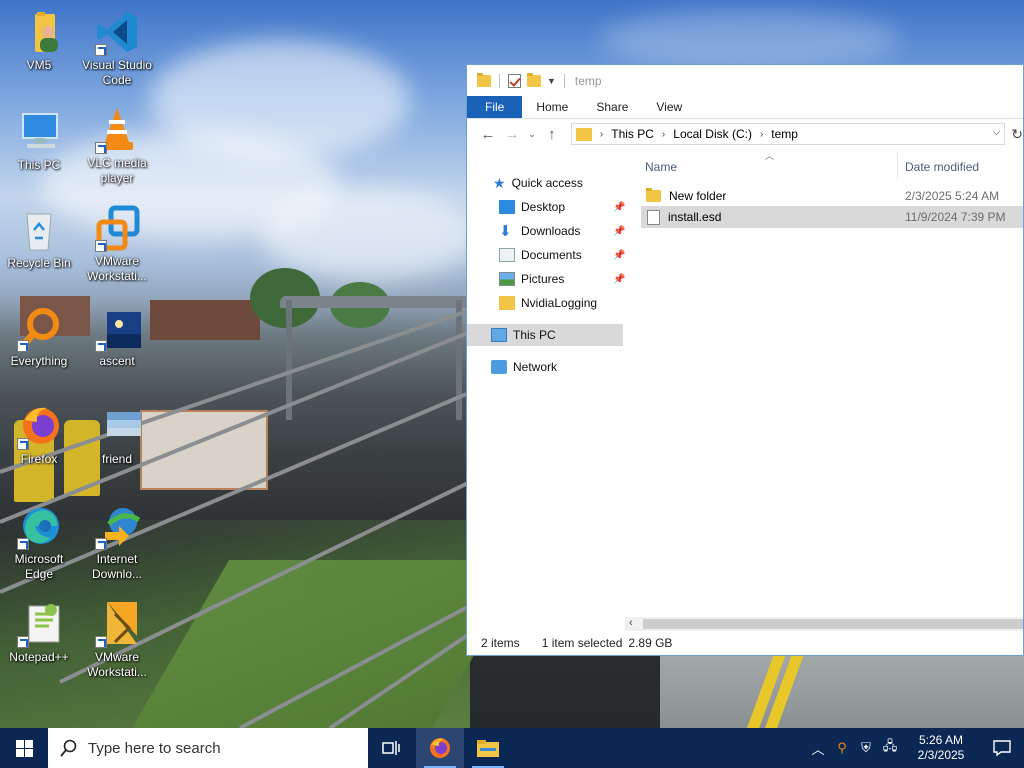 The height and width of the screenshot is (768, 1024). Describe the element at coordinates (532, 134) in the screenshot. I see `recent-locations-dropdown: ⌄` at that location.